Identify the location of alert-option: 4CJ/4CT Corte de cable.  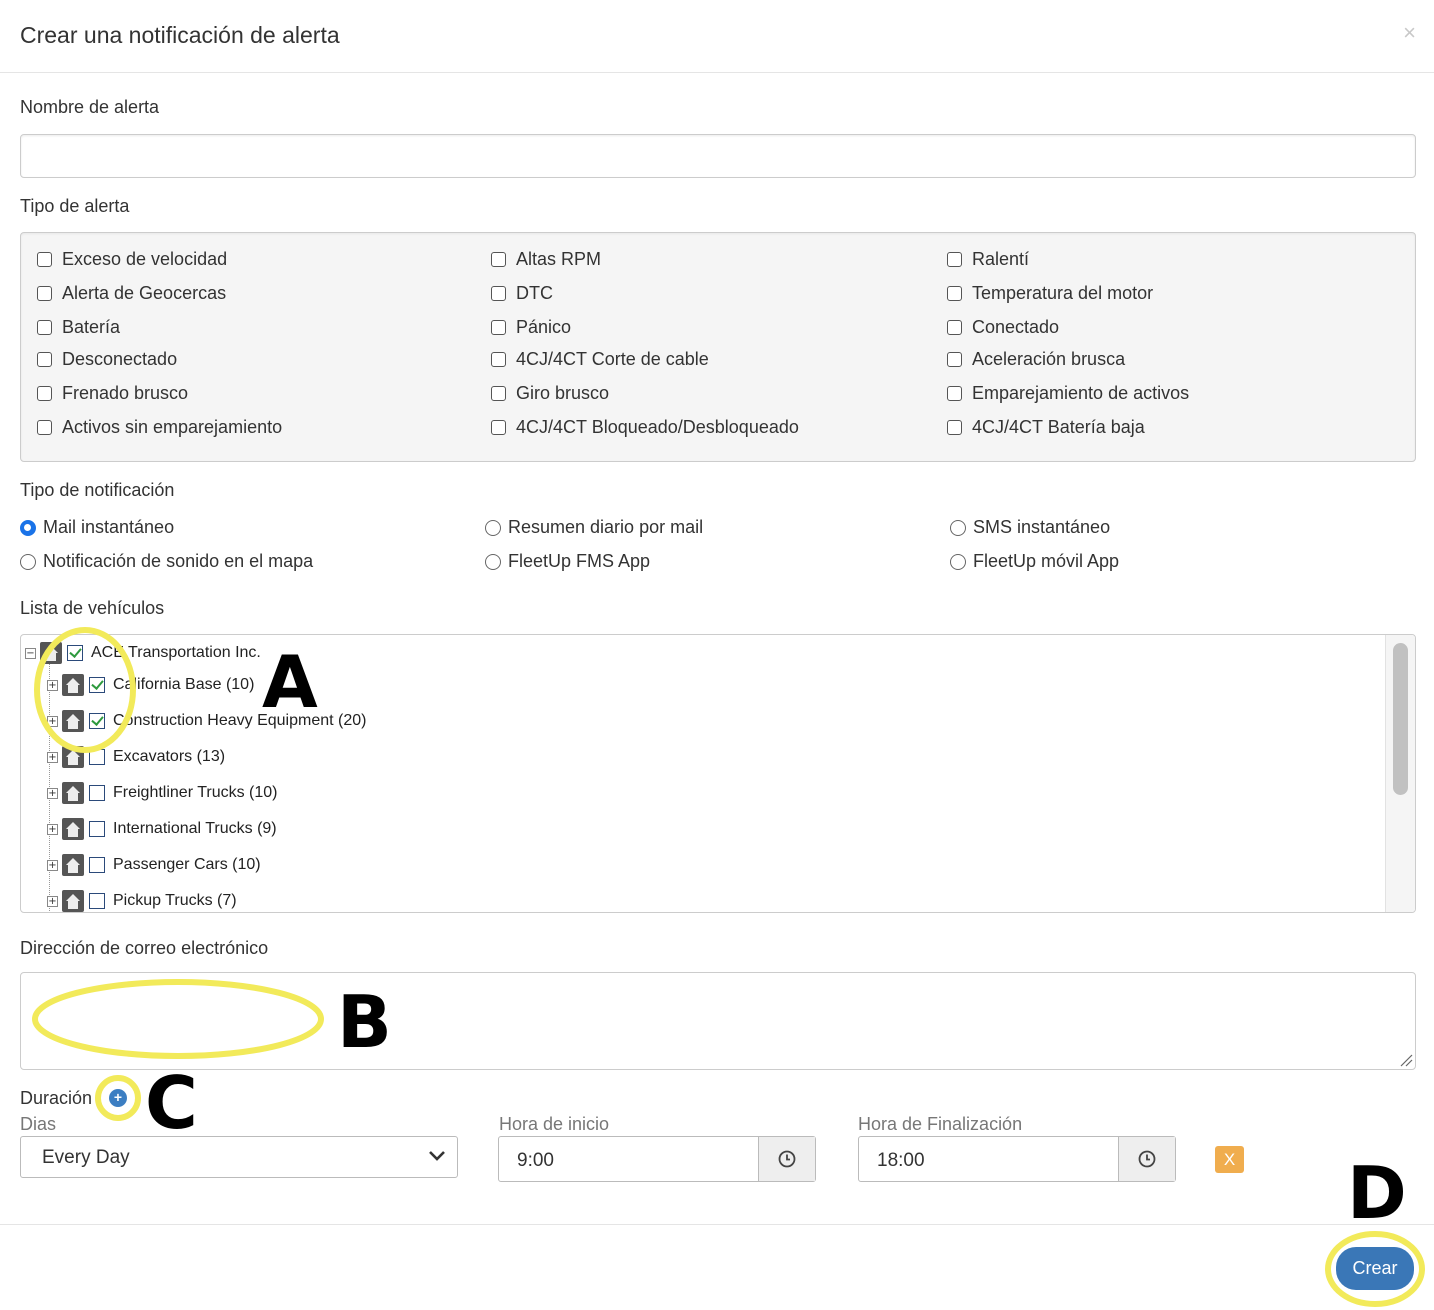
(600, 359).